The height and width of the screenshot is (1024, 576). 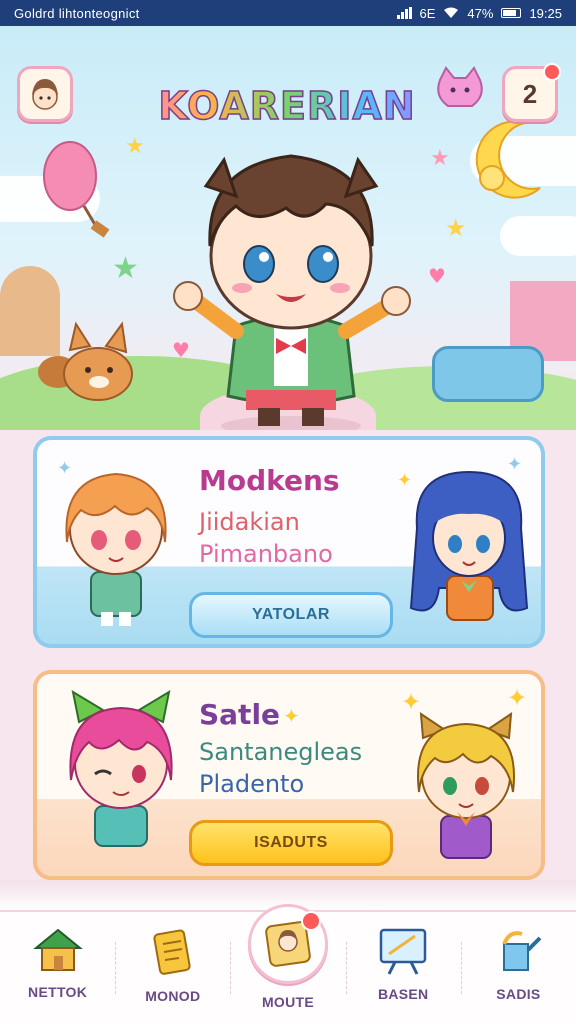 What do you see at coordinates (116, 549) in the screenshot?
I see `orange-hair-character` at bounding box center [116, 549].